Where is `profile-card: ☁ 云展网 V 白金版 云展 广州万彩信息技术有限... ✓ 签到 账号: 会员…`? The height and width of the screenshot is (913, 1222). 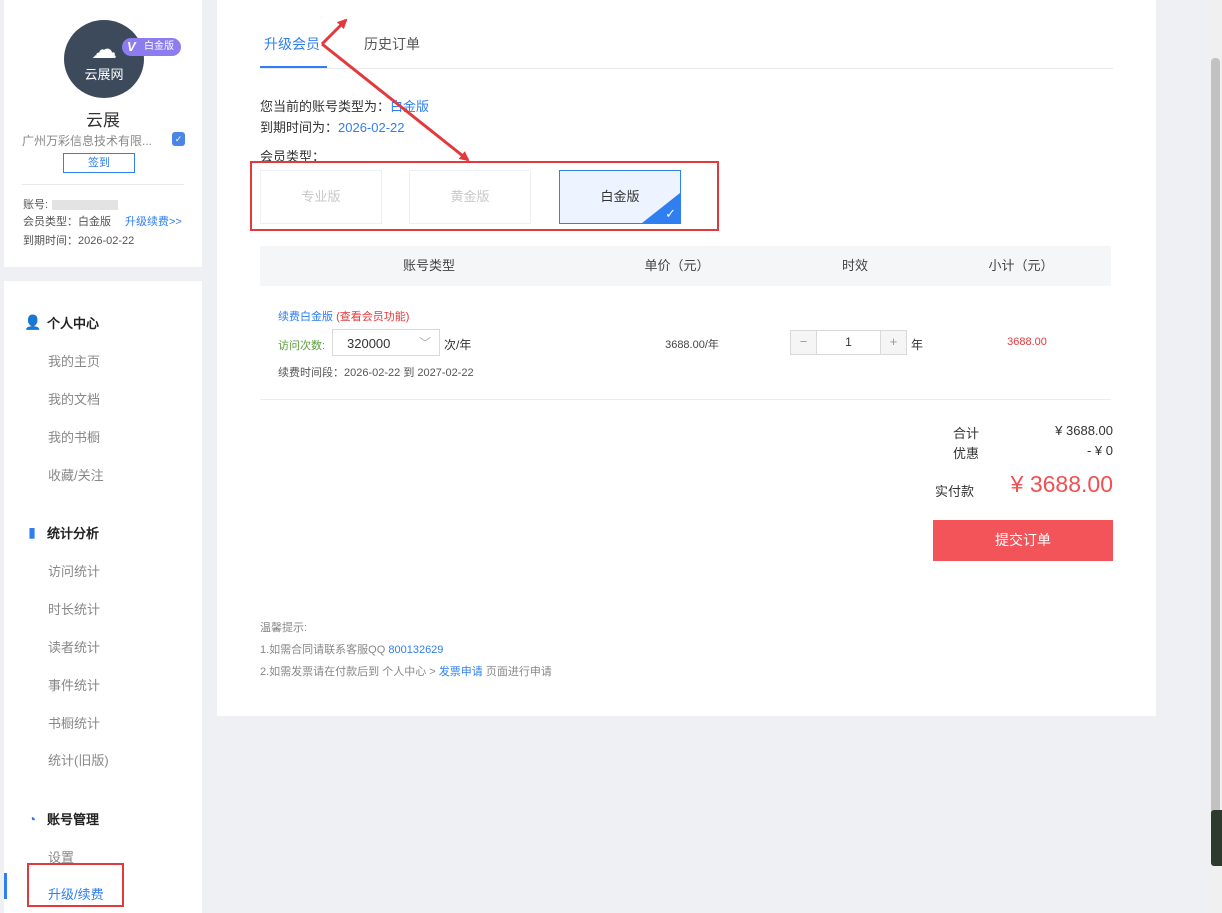
profile-card: ☁ 云展网 V 白金版 云展 广州万彩信息技术有限... ✓ 签到 账号: 会员… is located at coordinates (103, 133).